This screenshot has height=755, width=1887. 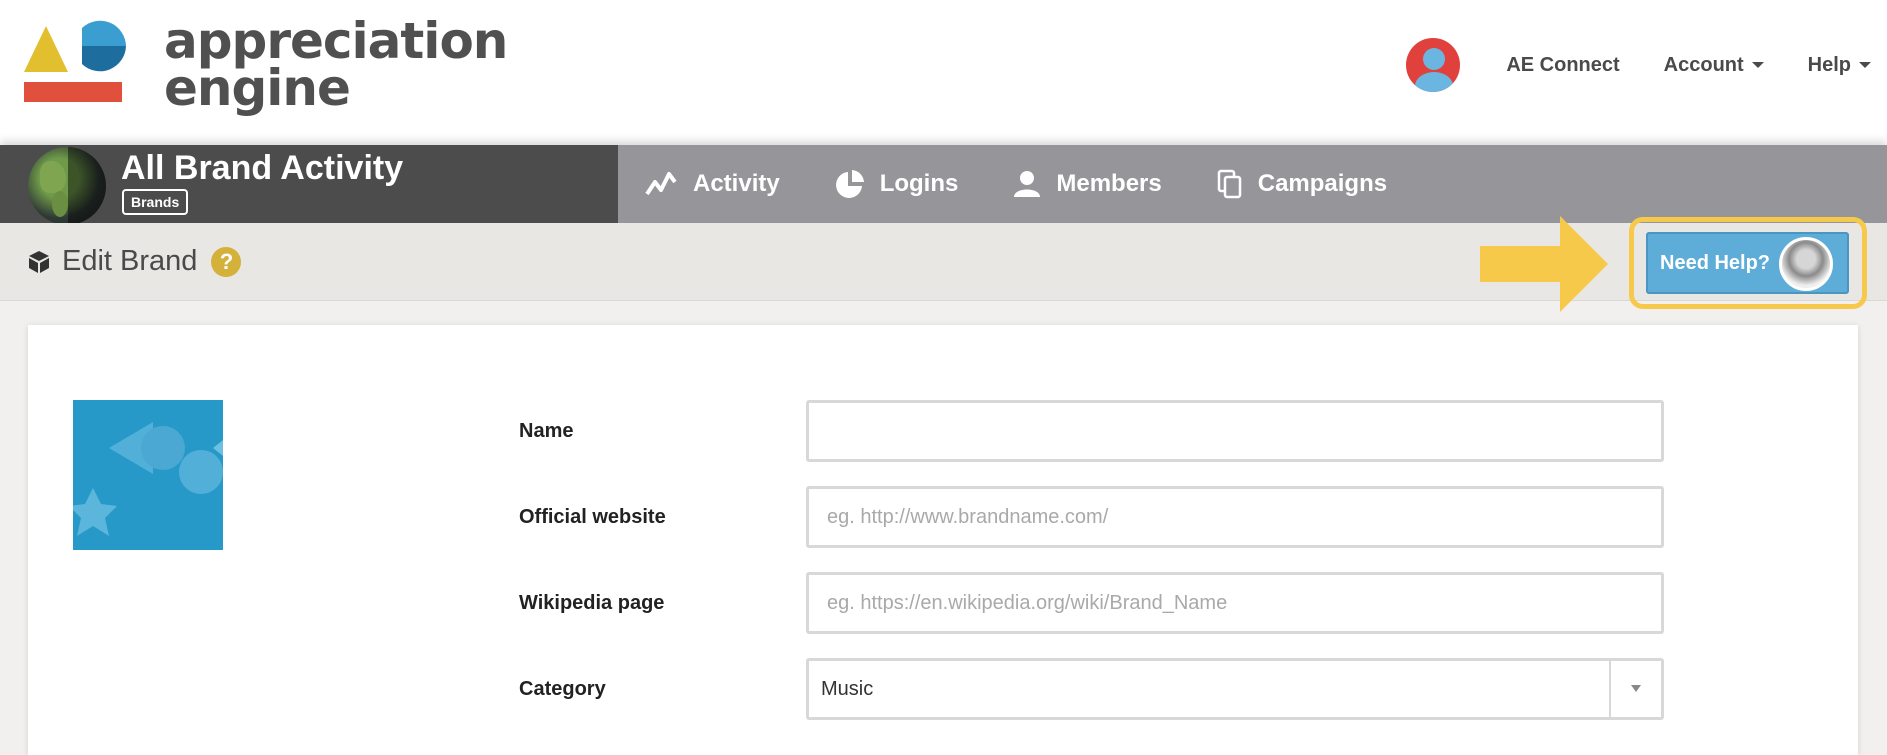 I want to click on top-right-menu: AE Connect Account Help, so click(x=1646, y=65).